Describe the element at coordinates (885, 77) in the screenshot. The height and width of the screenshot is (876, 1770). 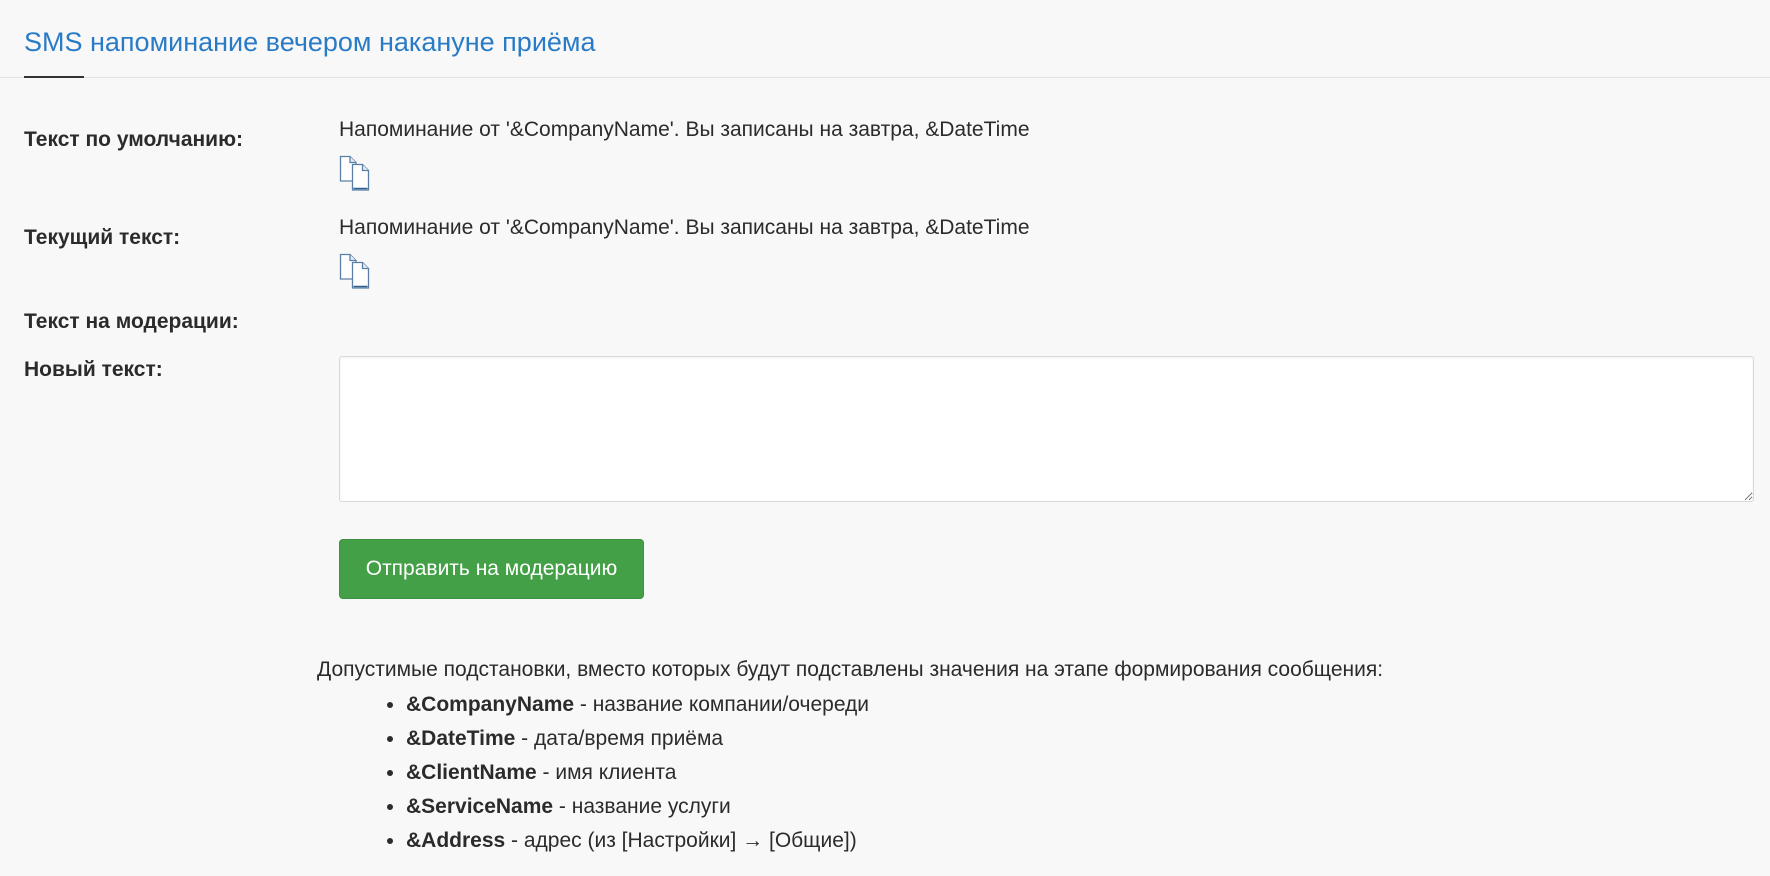
I see `title-divider` at that location.